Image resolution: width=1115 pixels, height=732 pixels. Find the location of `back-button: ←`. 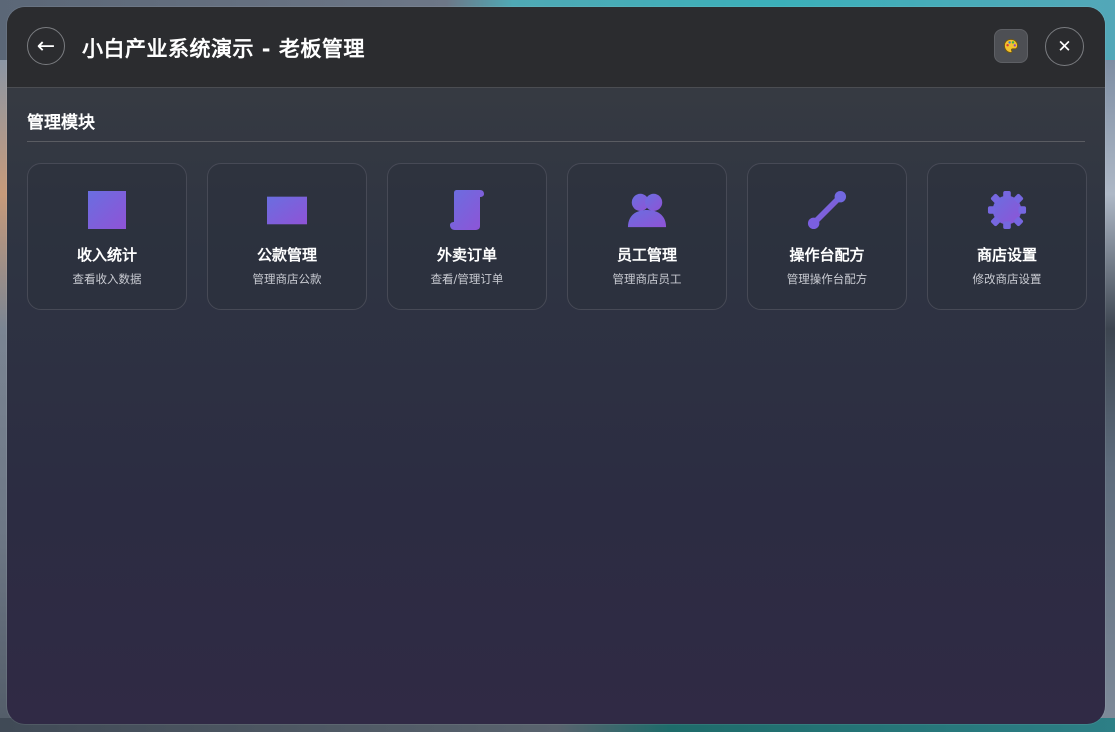

back-button: ← is located at coordinates (46, 46).